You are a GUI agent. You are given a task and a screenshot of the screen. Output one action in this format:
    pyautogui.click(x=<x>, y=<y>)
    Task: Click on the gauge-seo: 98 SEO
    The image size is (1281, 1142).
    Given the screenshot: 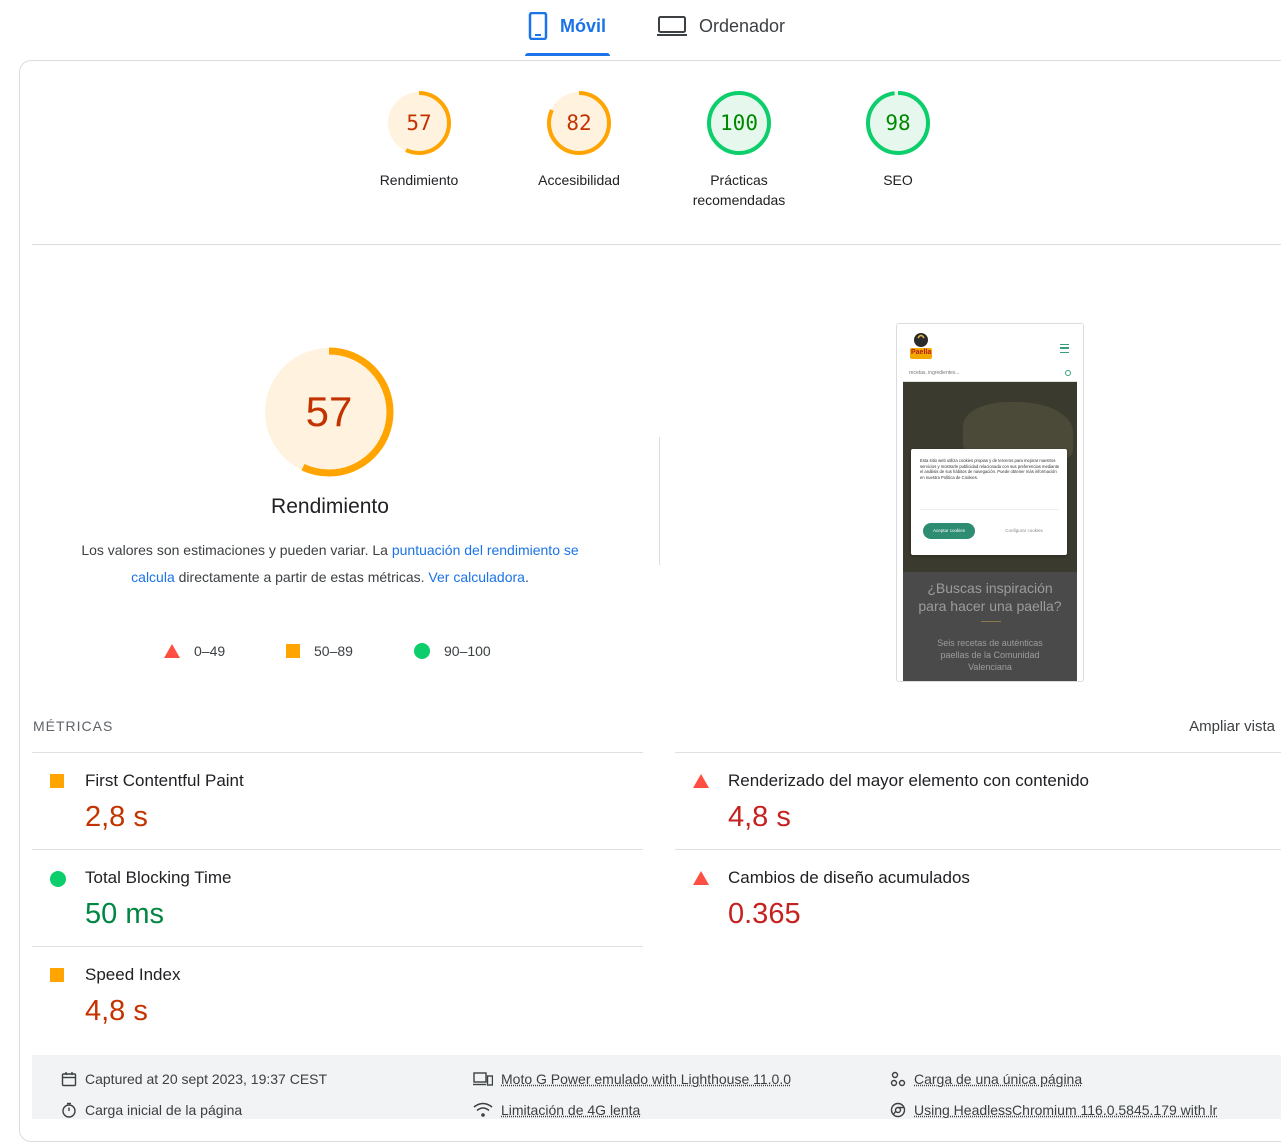 What is the action you would take?
    pyautogui.click(x=898, y=140)
    